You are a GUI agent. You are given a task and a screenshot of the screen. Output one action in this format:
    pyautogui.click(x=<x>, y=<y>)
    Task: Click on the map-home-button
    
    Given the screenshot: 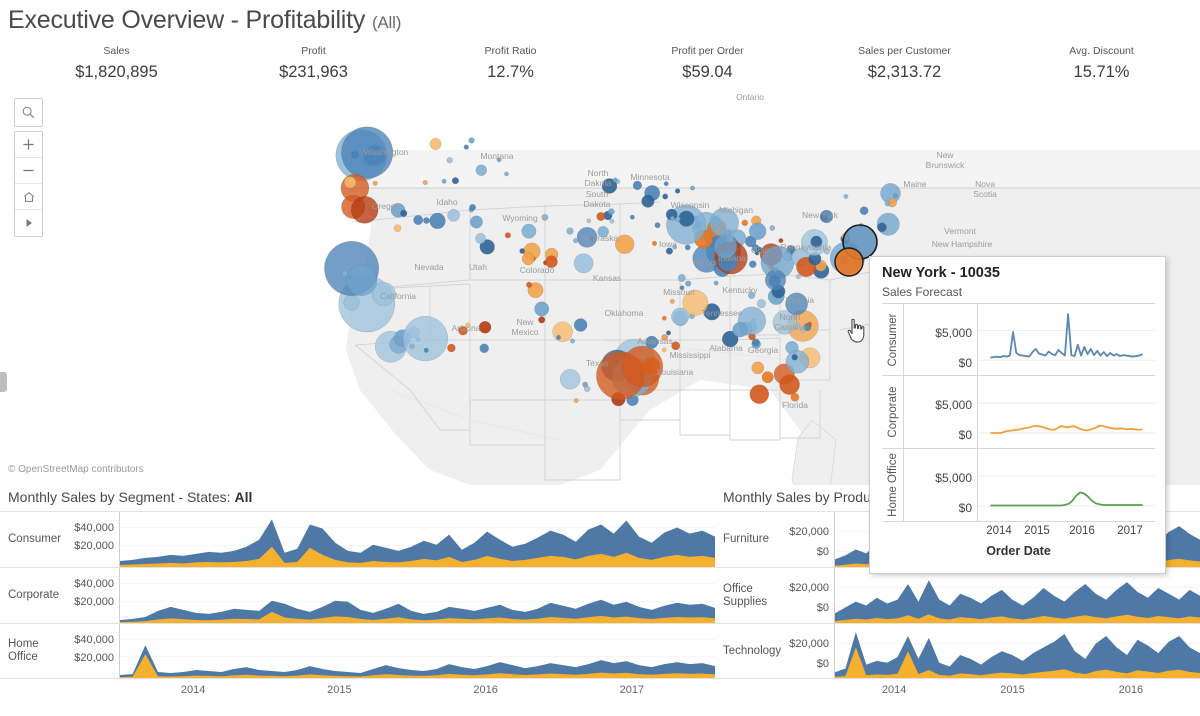 What is the action you would take?
    pyautogui.click(x=28, y=197)
    